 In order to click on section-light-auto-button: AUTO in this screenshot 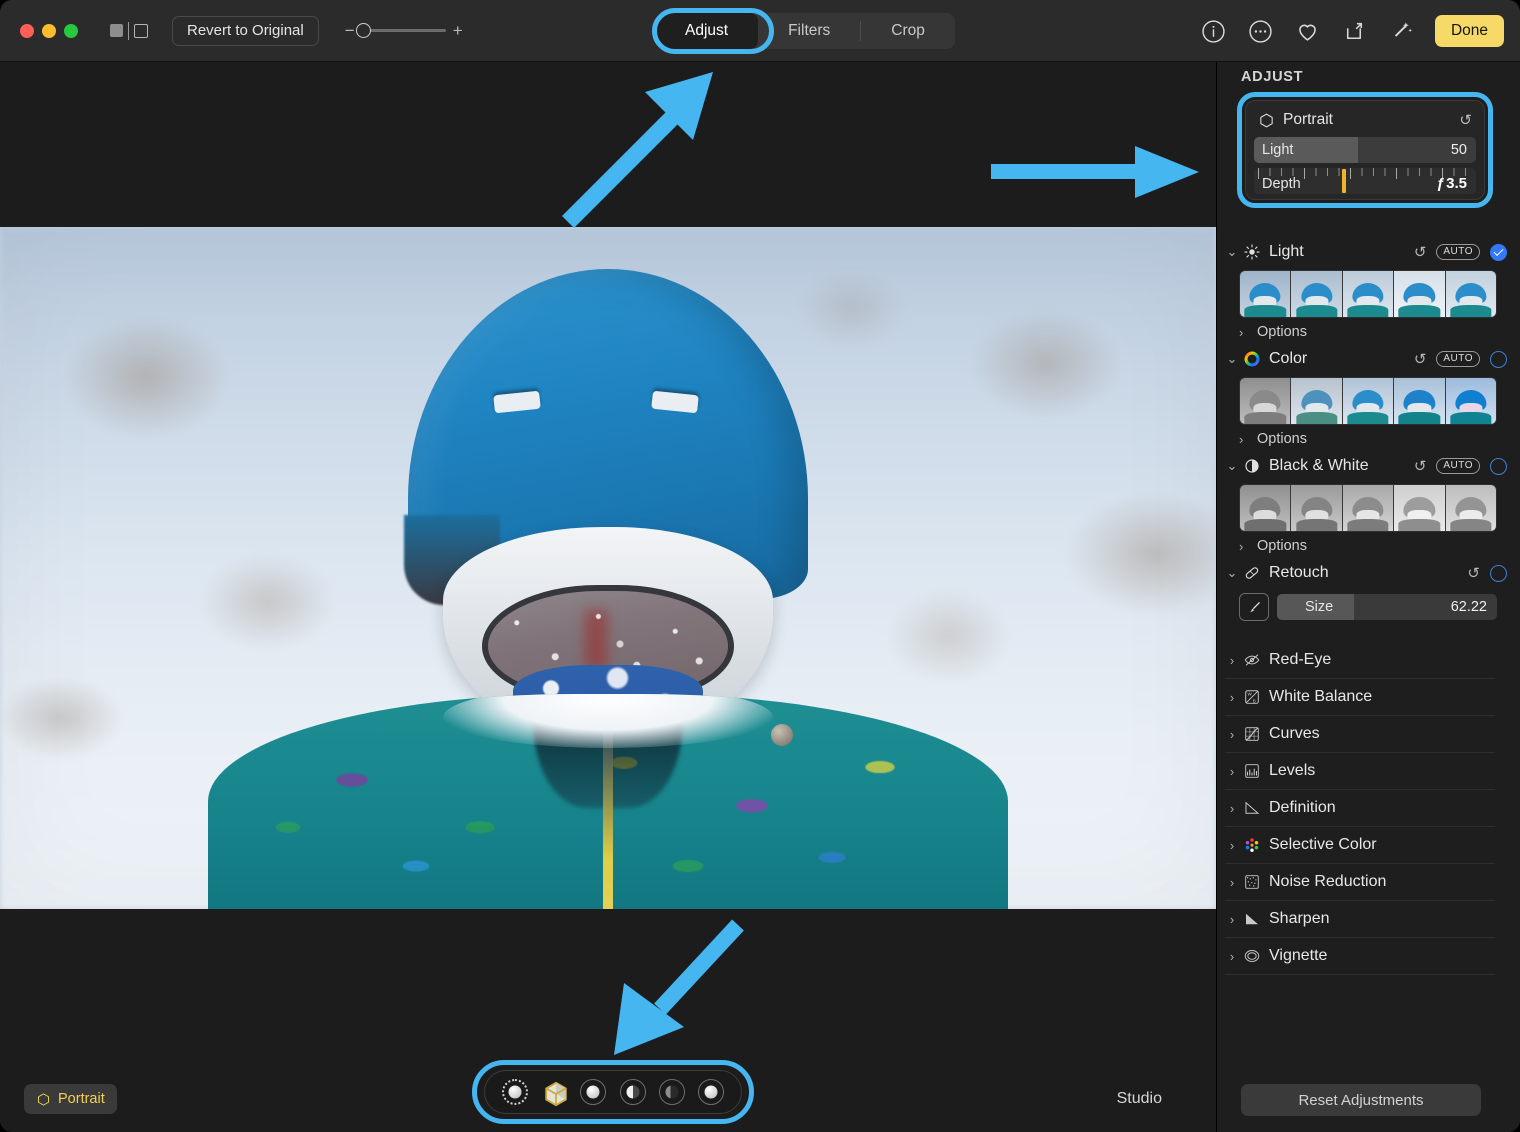, I will do `click(1458, 252)`.